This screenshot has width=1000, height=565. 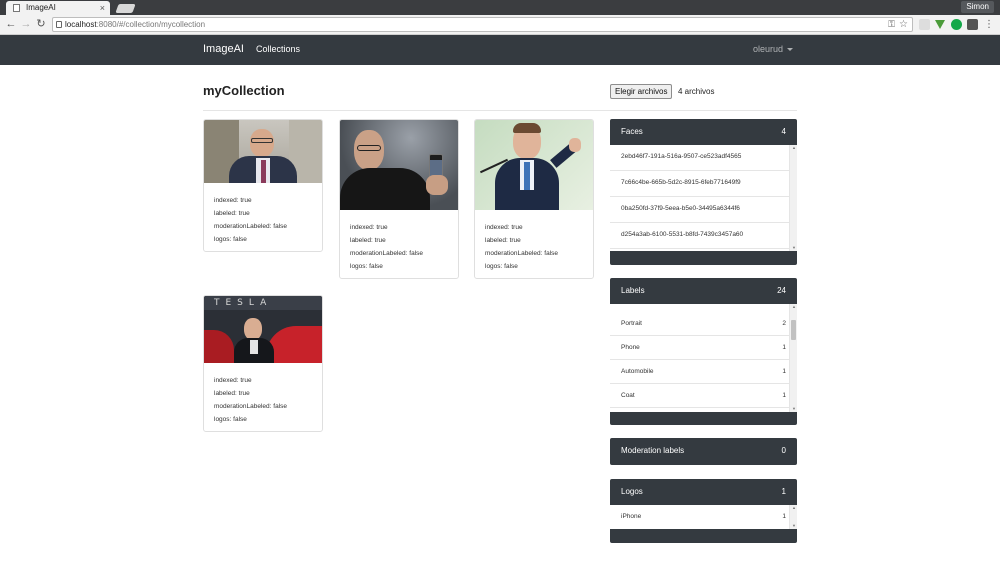 I want to click on close-tab-icon: ×, so click(x=102, y=8).